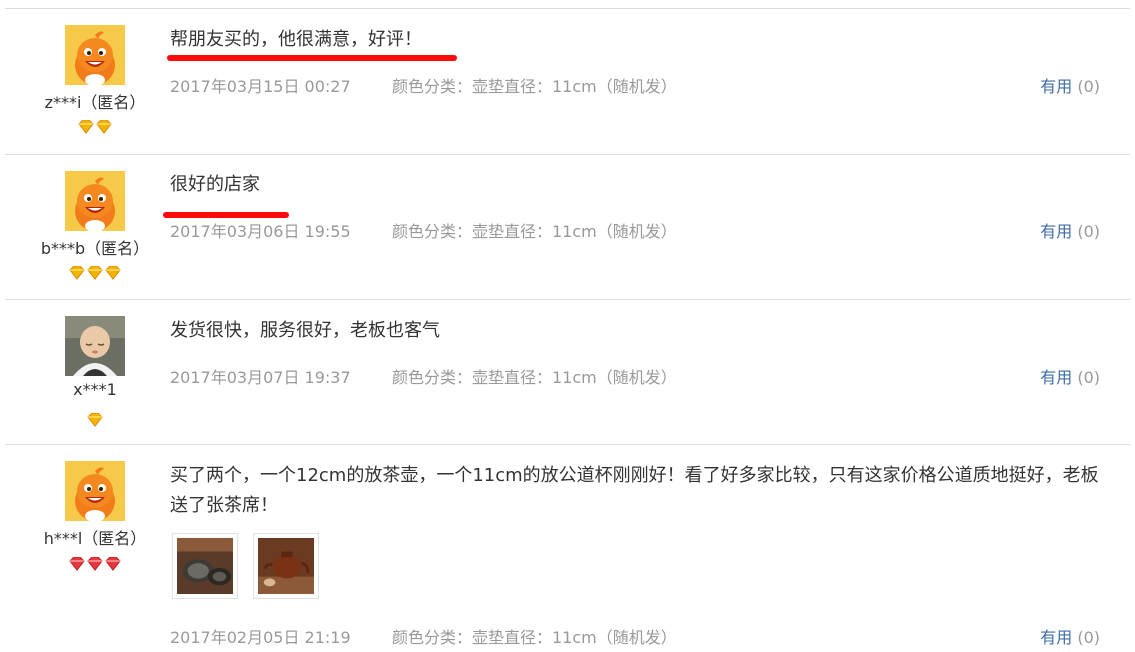 The image size is (1135, 652). I want to click on username: x***1, so click(95, 389).